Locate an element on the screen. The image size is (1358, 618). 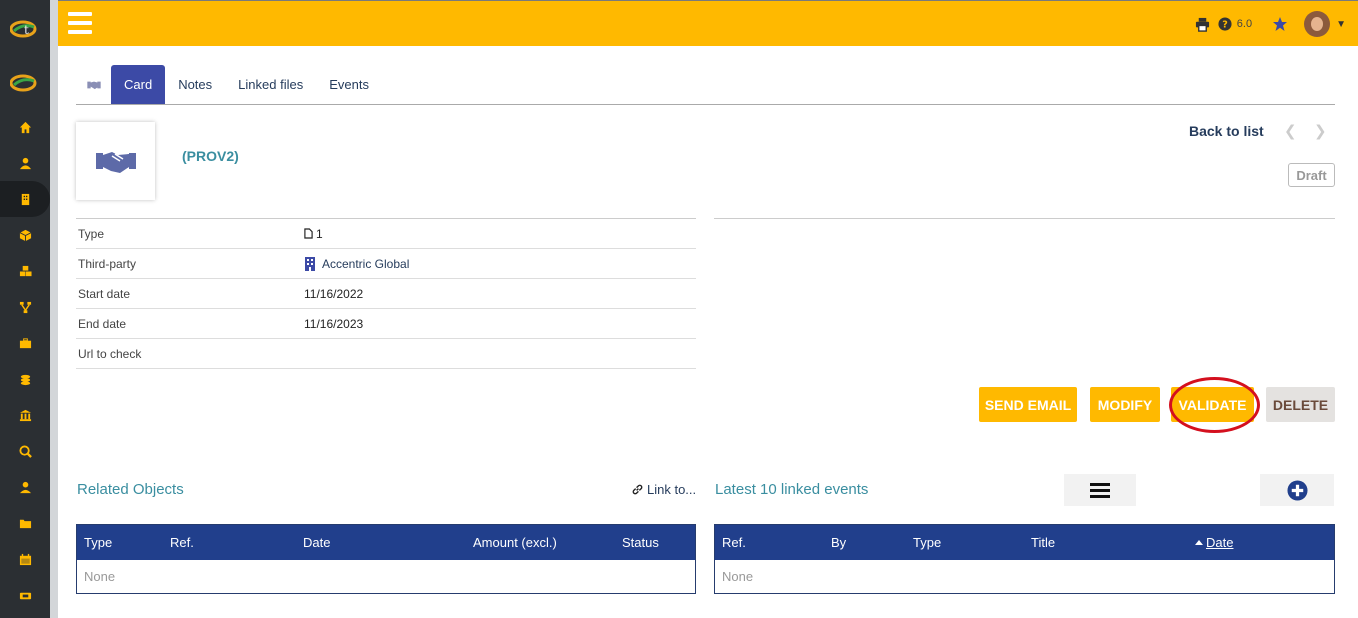
field-row-url: Url to check is located at coordinates (386, 354).